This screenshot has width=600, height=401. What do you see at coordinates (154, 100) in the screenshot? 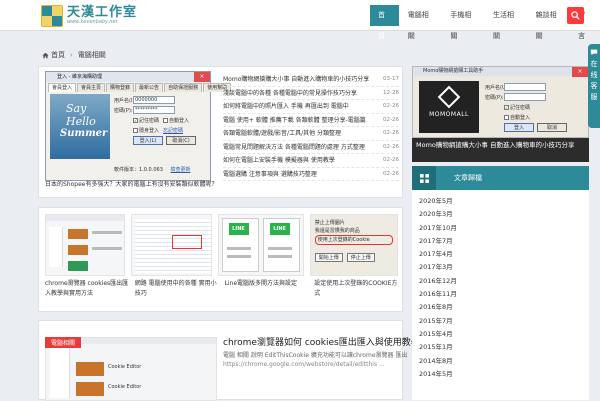
I see `user-field: 0000000` at bounding box center [154, 100].